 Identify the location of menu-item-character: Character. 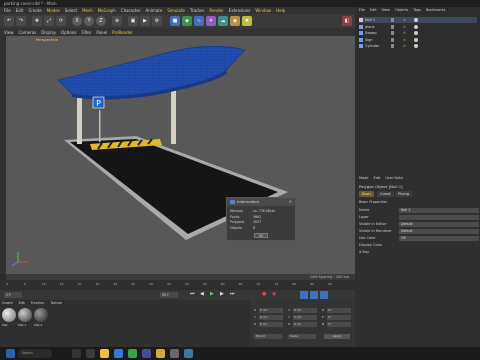
(131, 10).